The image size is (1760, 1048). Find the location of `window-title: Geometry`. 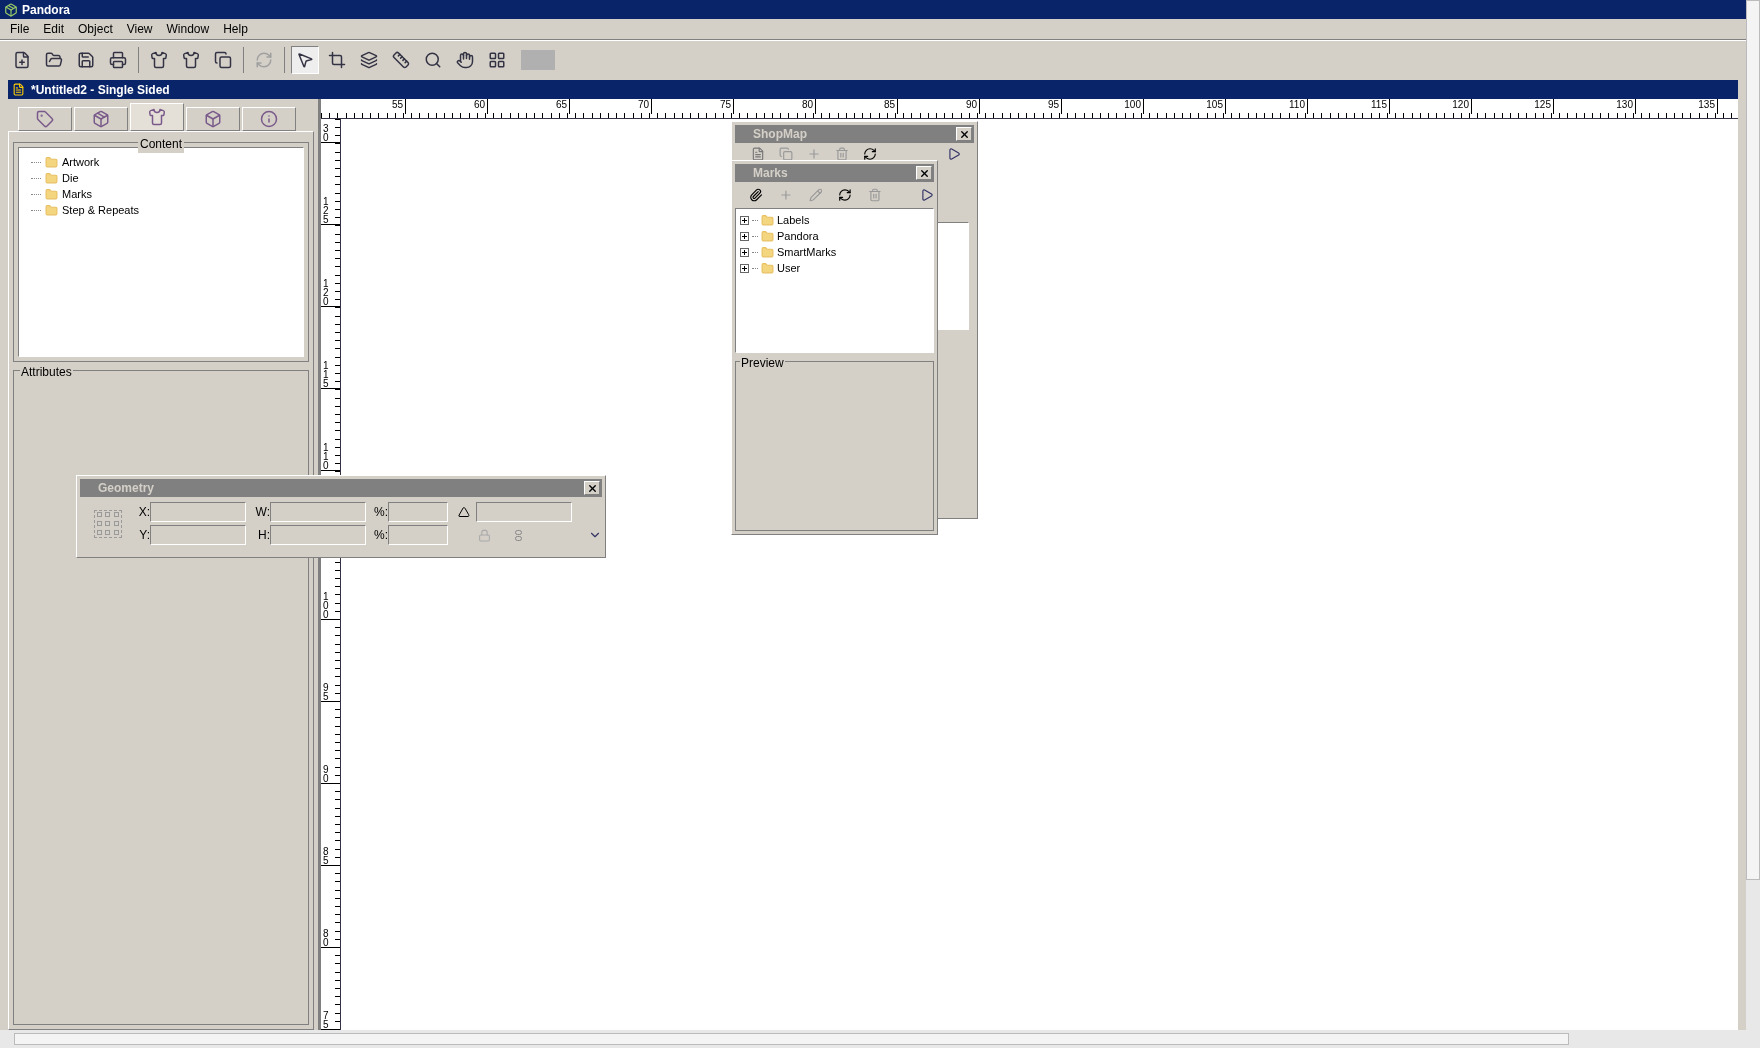

window-title: Geometry is located at coordinates (126, 488).